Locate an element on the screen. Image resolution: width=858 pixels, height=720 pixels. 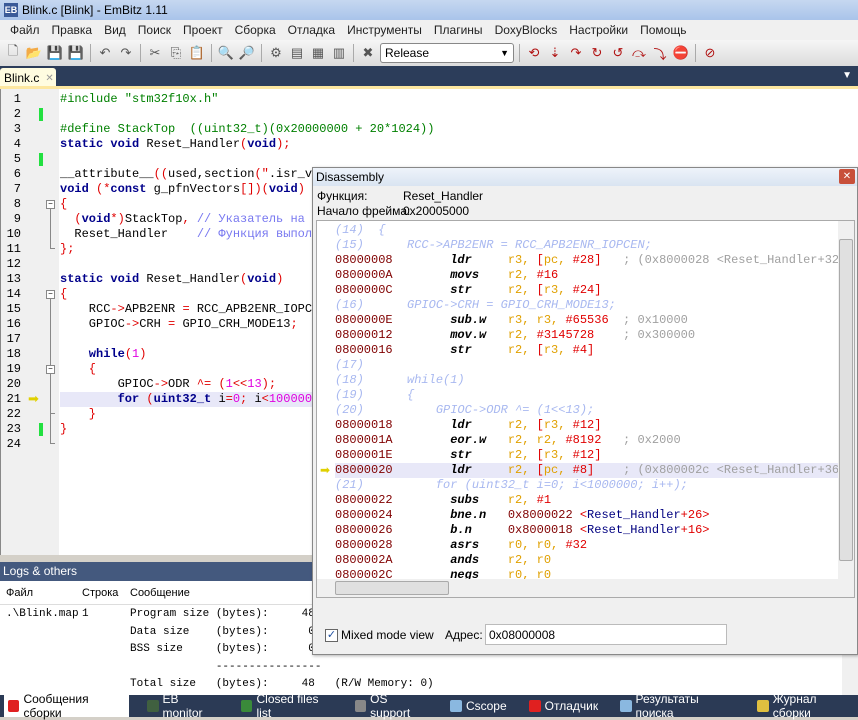
disassembly-line: (17) is located at coordinates (349, 365).